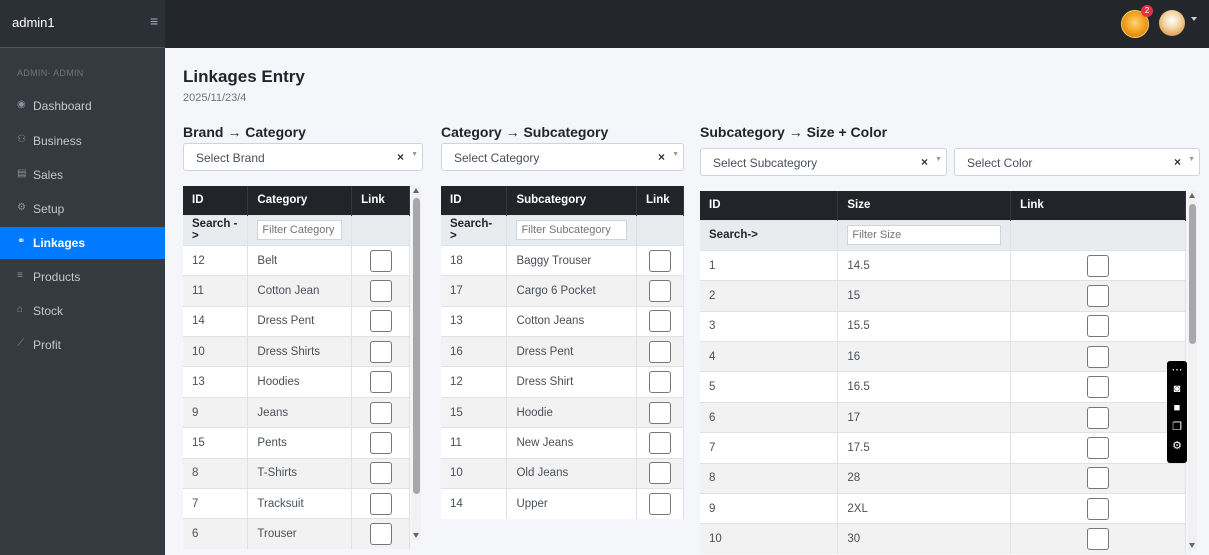  What do you see at coordinates (300, 291) in the screenshot?
I see `row-name: Cotton Jean` at bounding box center [300, 291].